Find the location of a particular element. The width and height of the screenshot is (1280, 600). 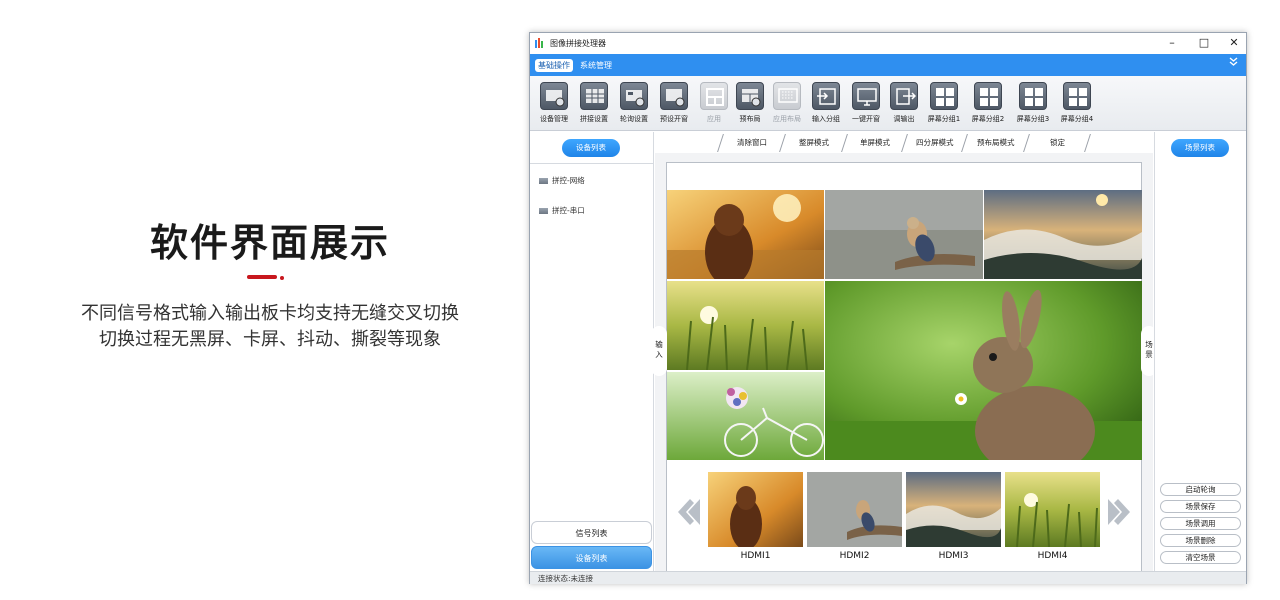

toolbar-screen-group-1: 屏幕分组1 is located at coordinates (944, 105).